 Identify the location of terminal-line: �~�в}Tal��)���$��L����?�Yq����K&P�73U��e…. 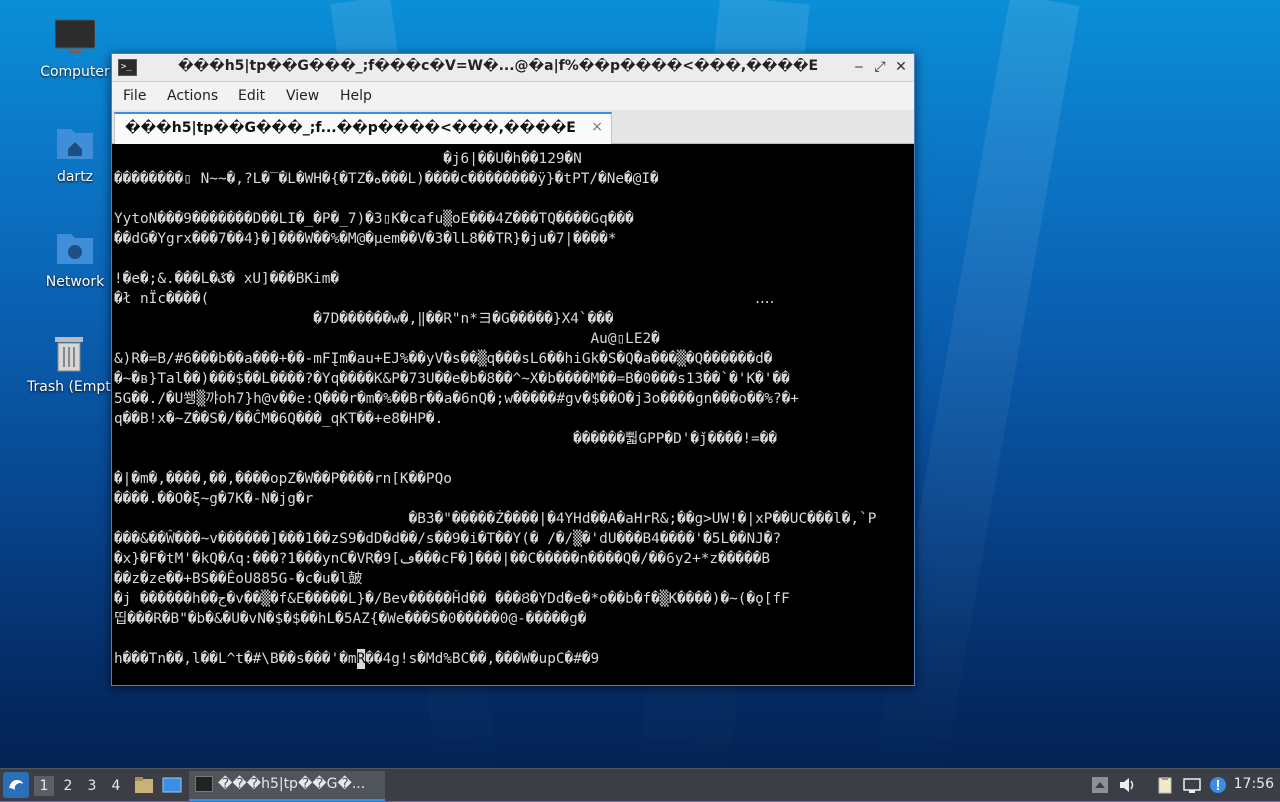
(452, 379).